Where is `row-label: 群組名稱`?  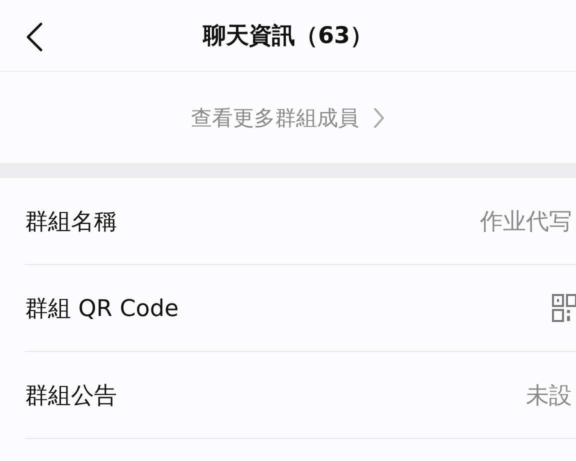 row-label: 群組名稱 is located at coordinates (71, 222).